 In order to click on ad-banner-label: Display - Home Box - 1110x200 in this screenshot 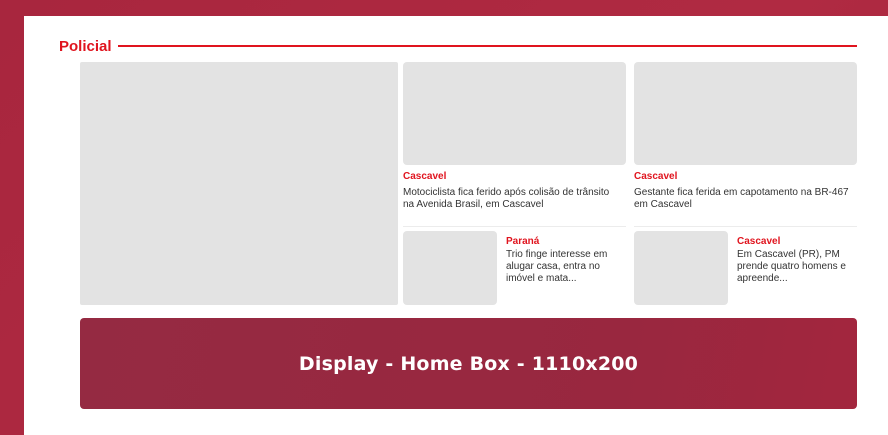, I will do `click(468, 363)`.